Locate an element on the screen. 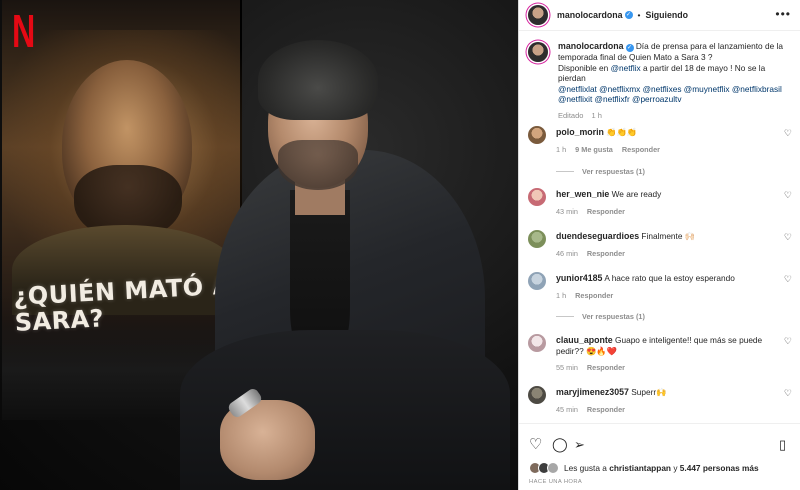 The width and height of the screenshot is (800, 490). comment-text: 👏👏👏 is located at coordinates (622, 132).